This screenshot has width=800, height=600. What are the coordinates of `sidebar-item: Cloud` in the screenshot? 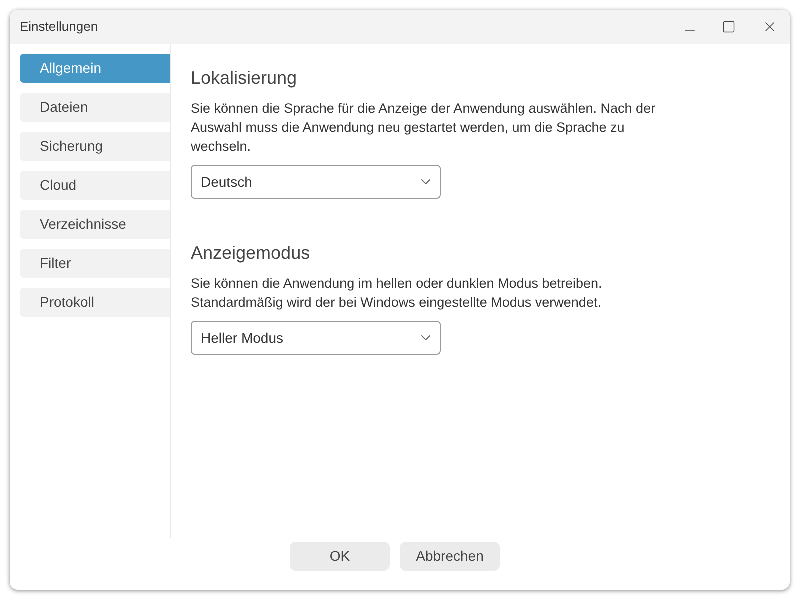 It's located at (95, 185).